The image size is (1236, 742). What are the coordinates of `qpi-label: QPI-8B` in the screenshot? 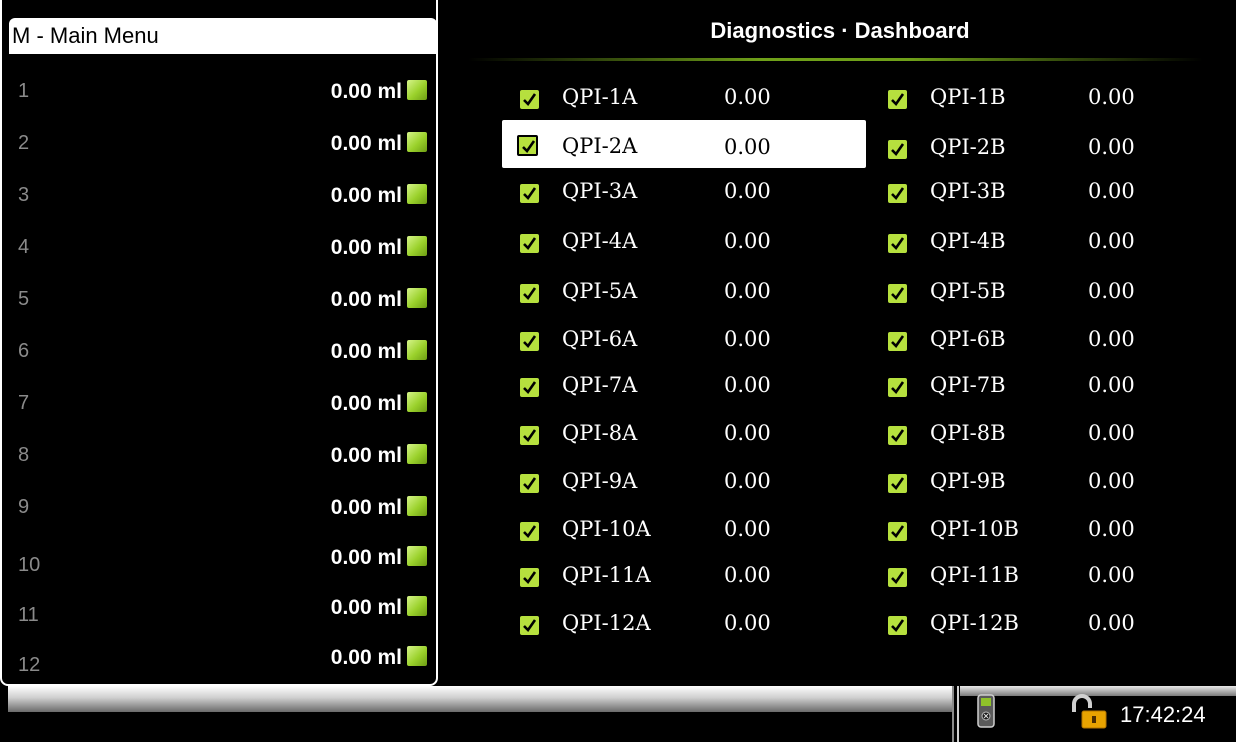 It's located at (968, 433).